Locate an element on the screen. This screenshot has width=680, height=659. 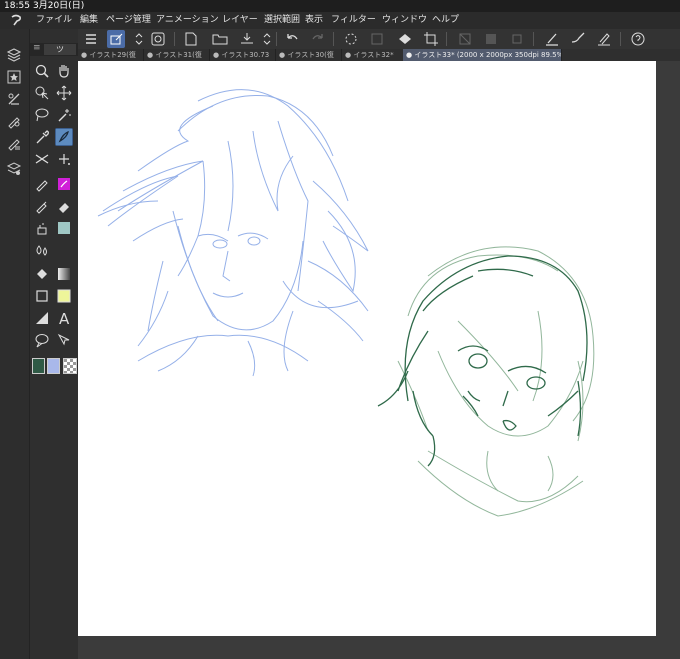
green-head-sketch is located at coordinates (486, 381).